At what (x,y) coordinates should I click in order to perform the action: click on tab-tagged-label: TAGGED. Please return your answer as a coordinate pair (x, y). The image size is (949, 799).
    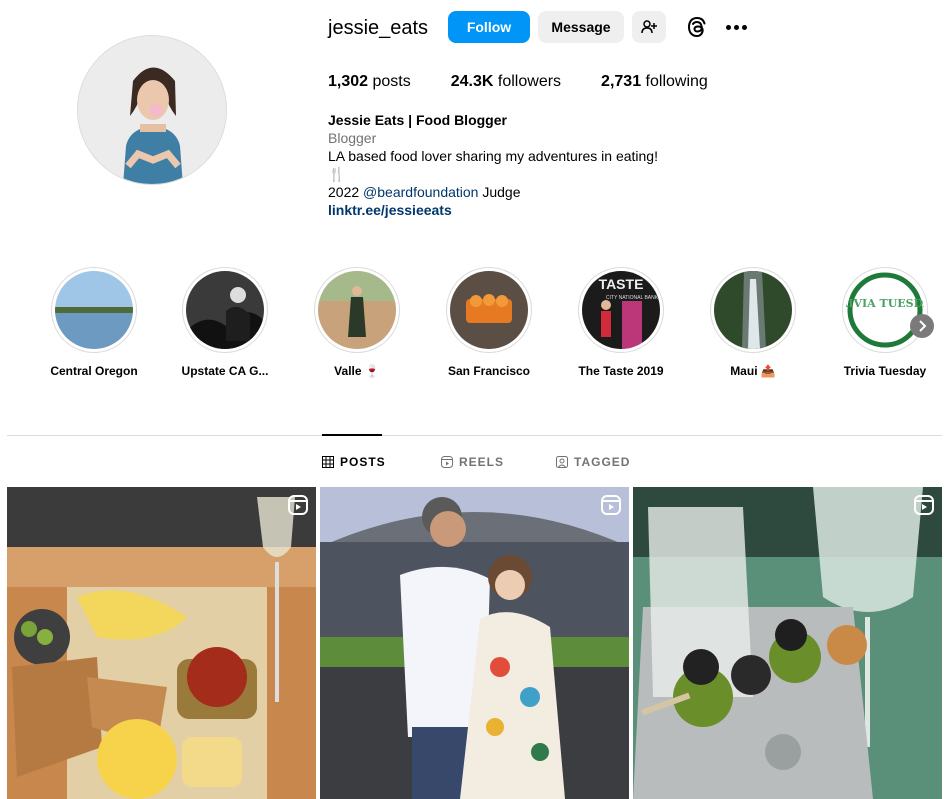
    Looking at the image, I should click on (602, 462).